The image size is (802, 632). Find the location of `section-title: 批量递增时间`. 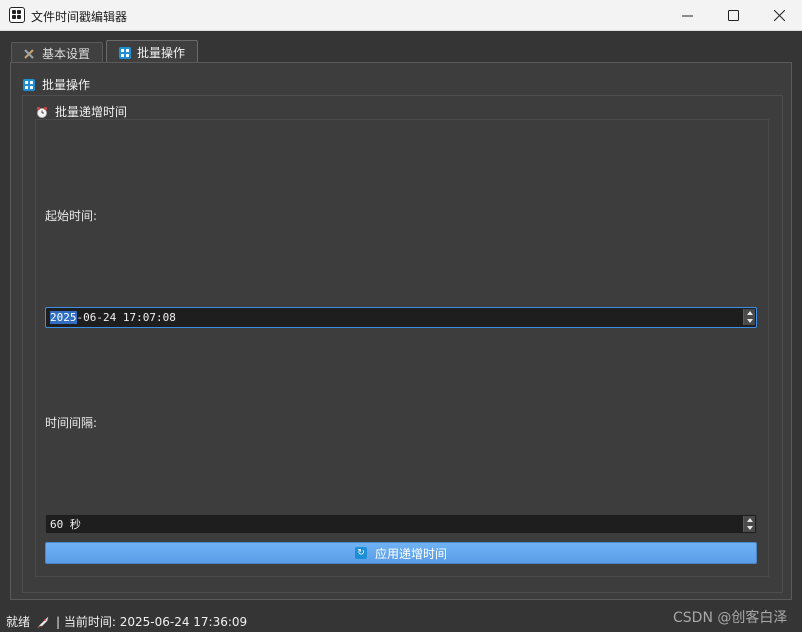

section-title: 批量递增时间 is located at coordinates (81, 111).